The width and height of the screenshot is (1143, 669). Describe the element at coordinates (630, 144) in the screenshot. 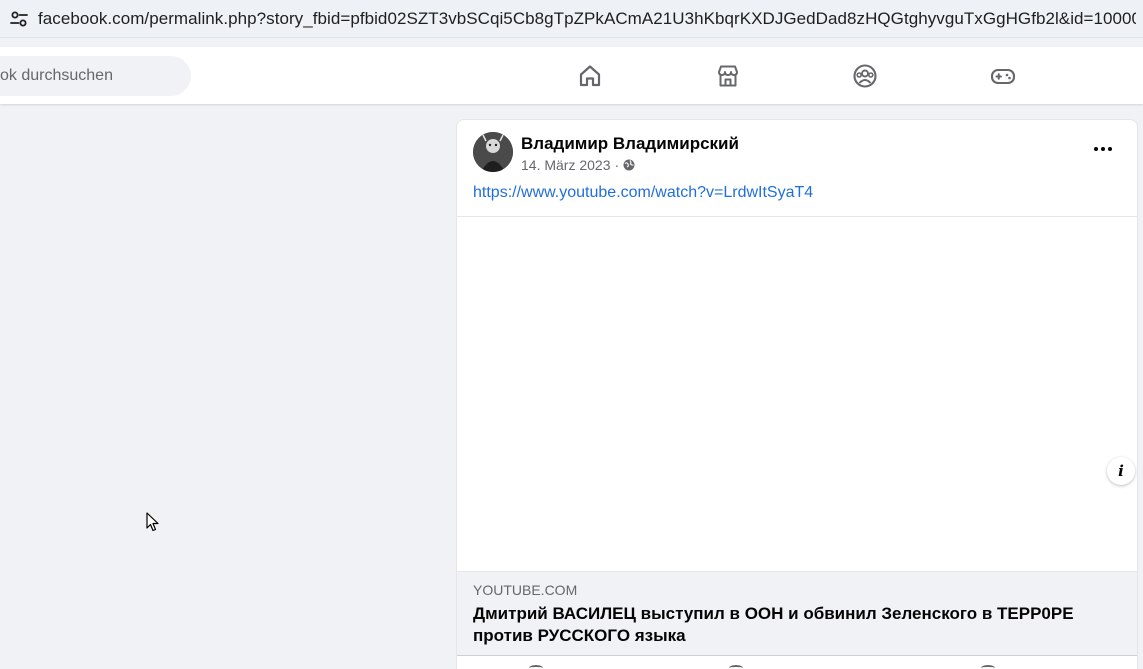

I see `author-name: Владимир Владимирский` at that location.